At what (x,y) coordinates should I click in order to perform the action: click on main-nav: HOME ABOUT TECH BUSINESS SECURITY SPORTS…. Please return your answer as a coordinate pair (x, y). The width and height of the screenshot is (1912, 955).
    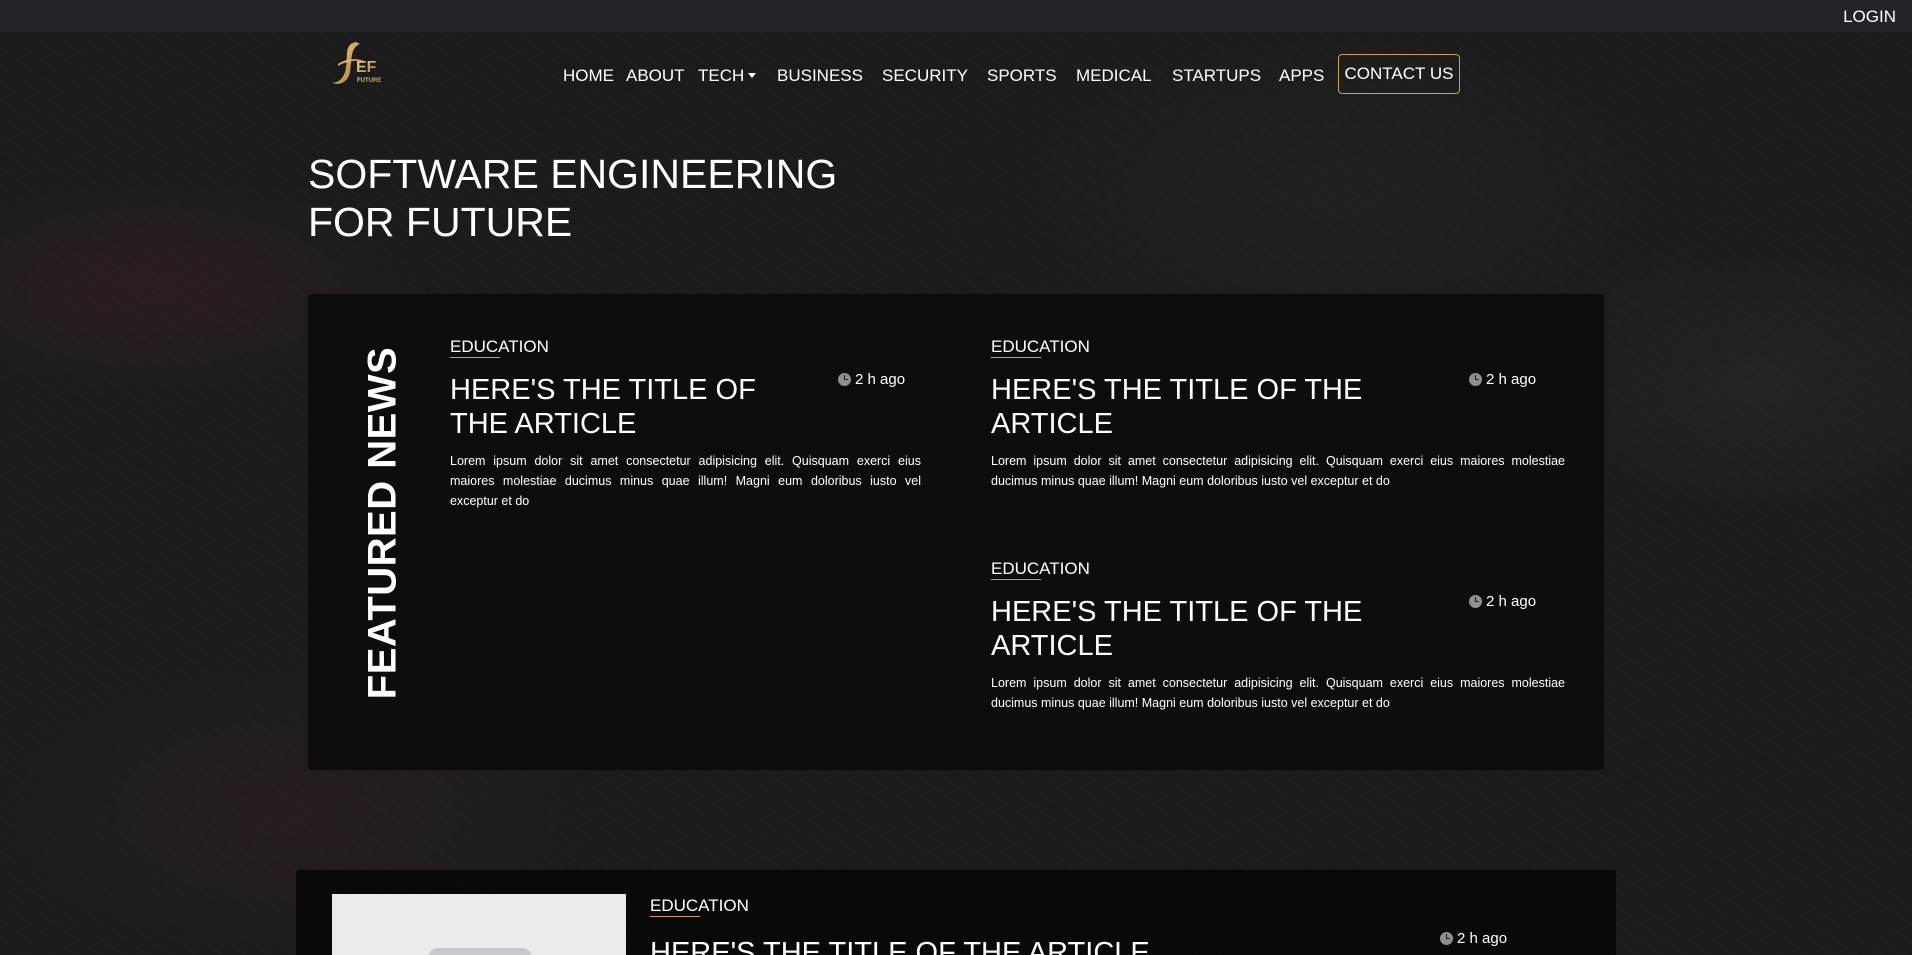
    Looking at the image, I should click on (956, 76).